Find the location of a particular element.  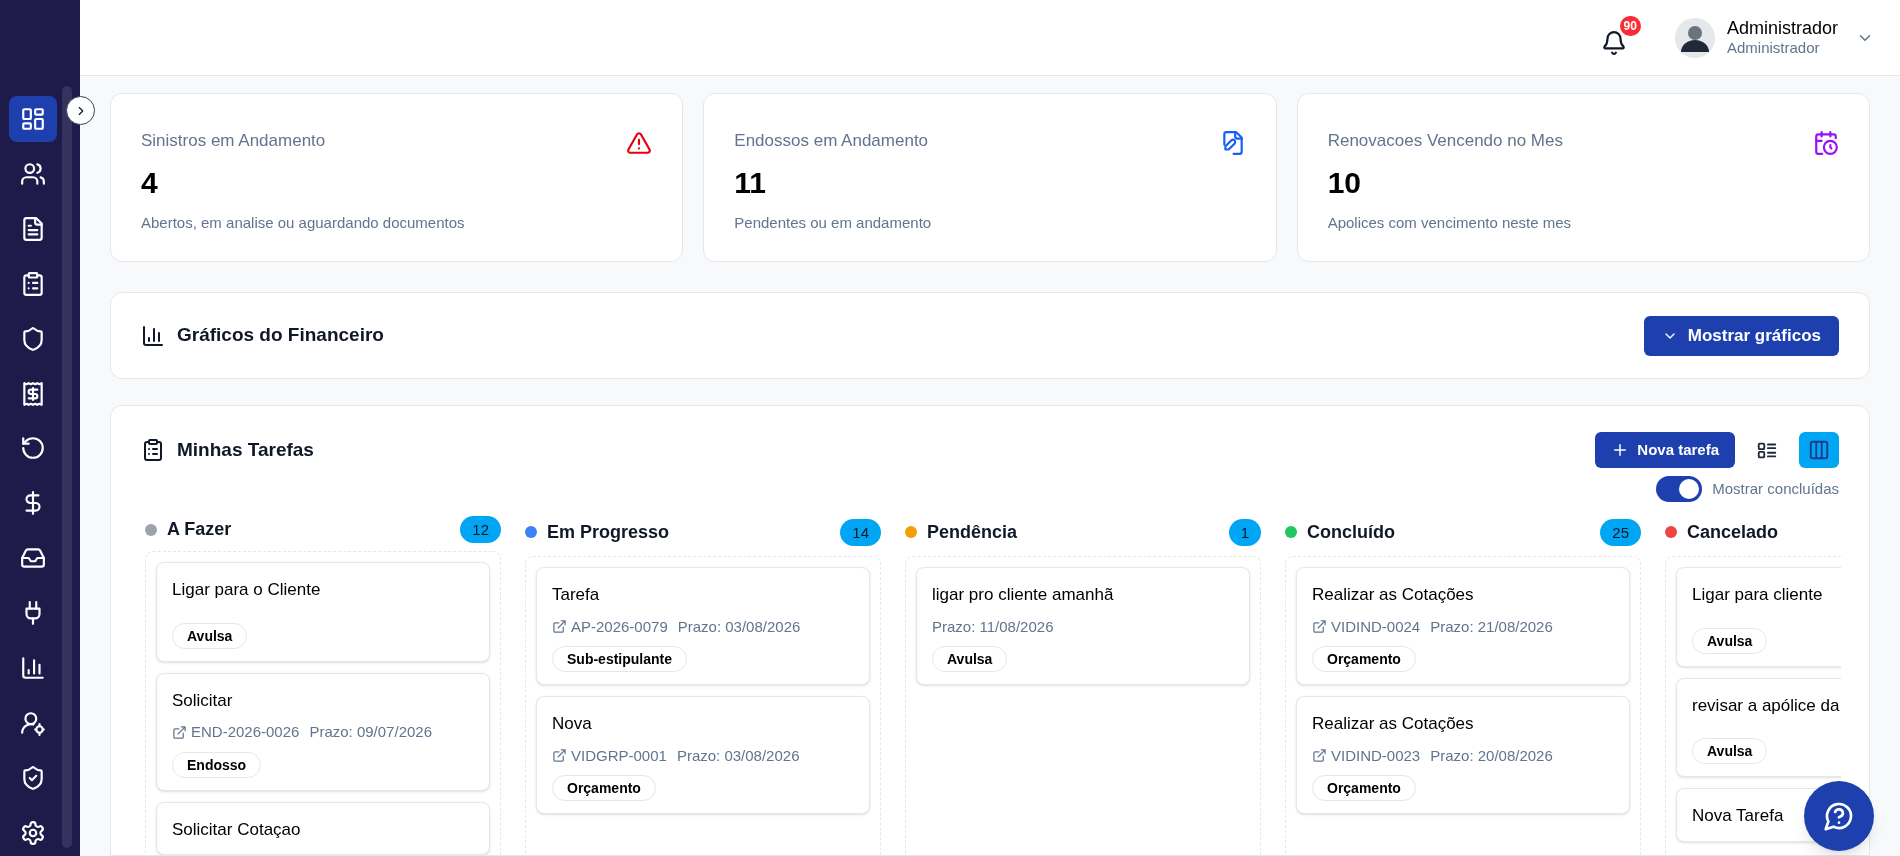

task-count: 14 is located at coordinates (860, 532).